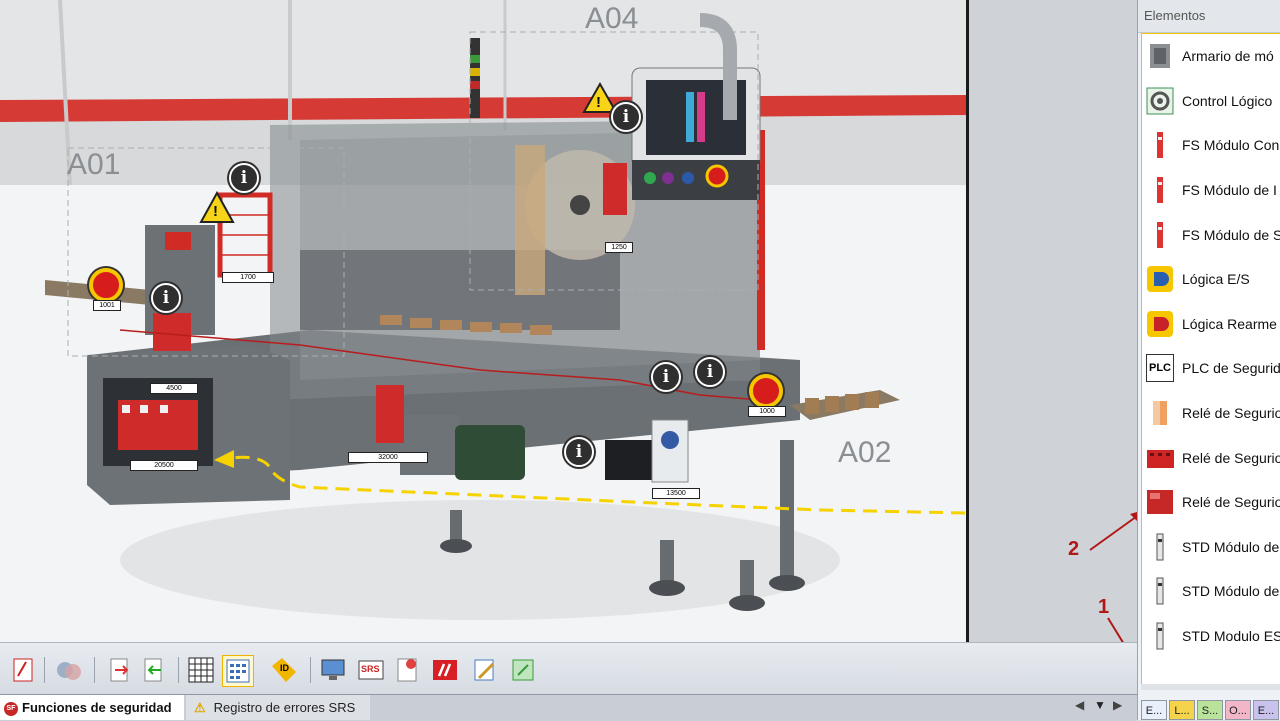 The image size is (1280, 721). What do you see at coordinates (523, 670) in the screenshot?
I see `resize-icon` at bounding box center [523, 670].